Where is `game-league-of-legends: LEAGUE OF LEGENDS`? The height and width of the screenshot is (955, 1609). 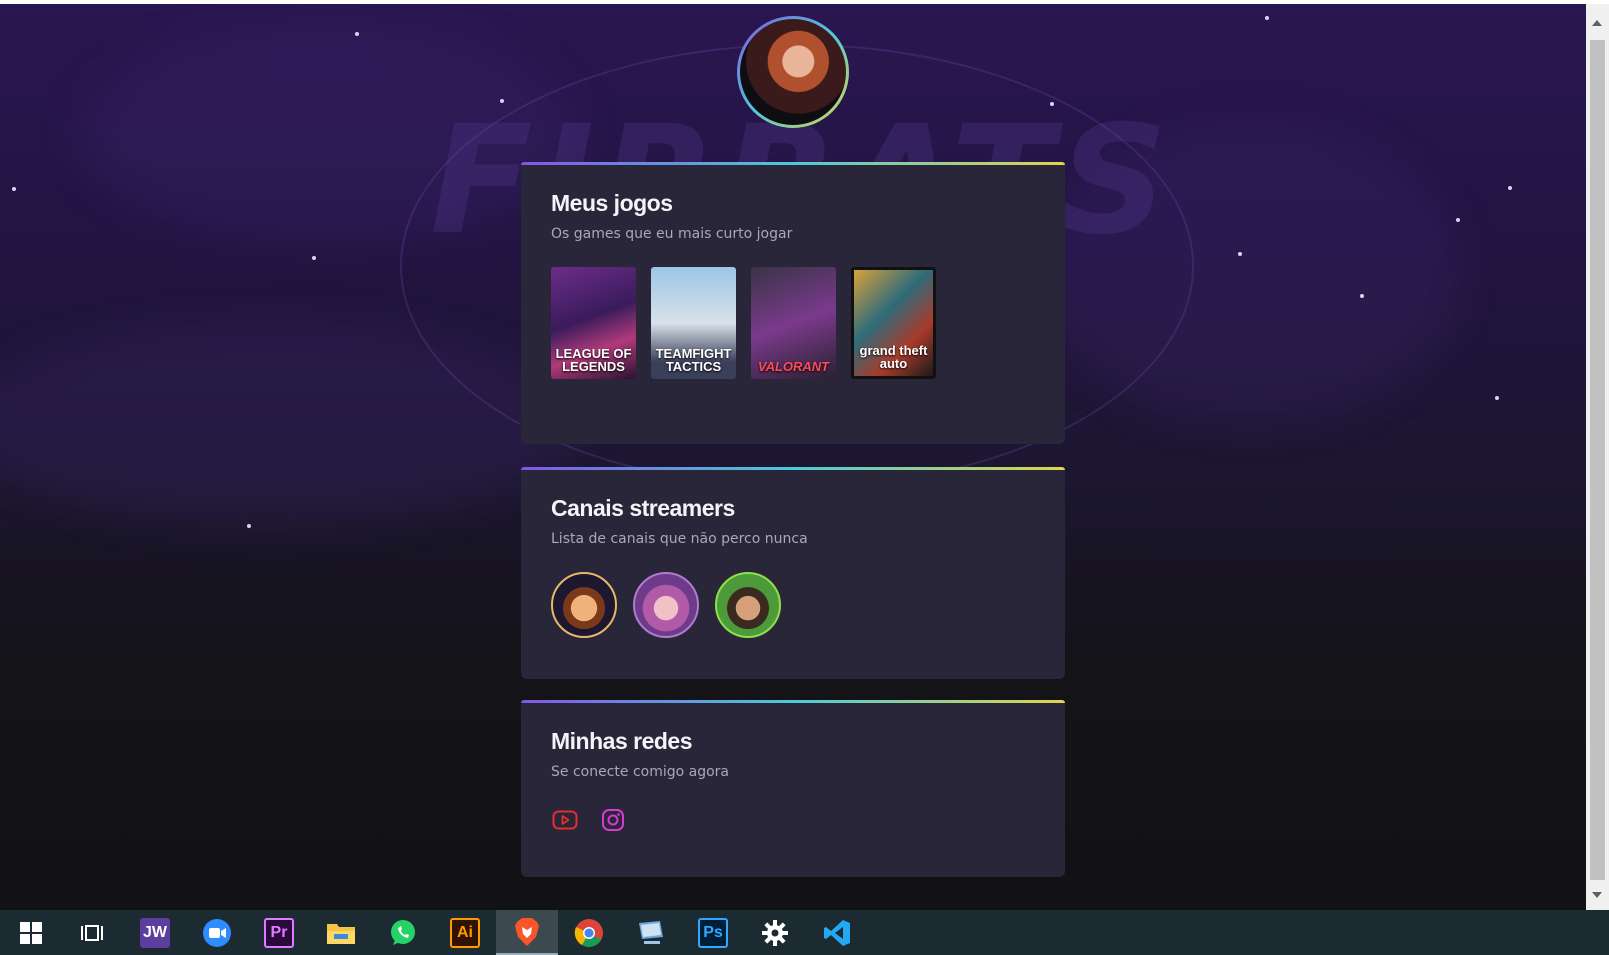 game-league-of-legends: LEAGUE OF LEGENDS is located at coordinates (593, 323).